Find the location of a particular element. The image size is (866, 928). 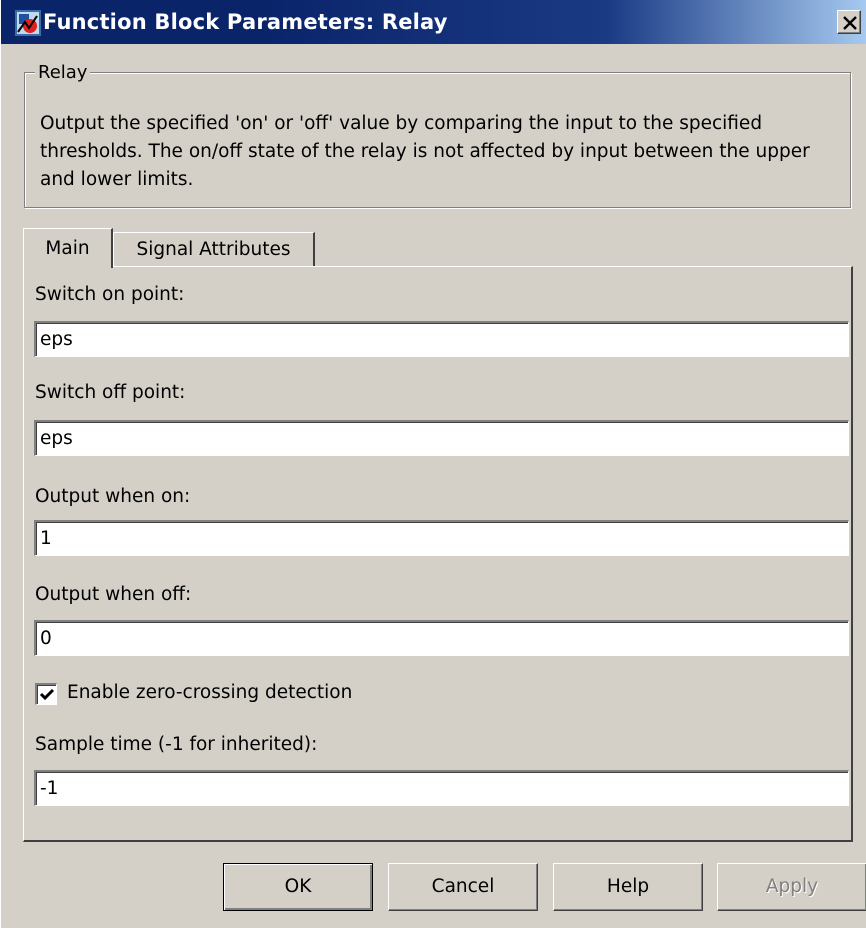

tab-signal-attributes: Signal Attributes is located at coordinates (214, 249).